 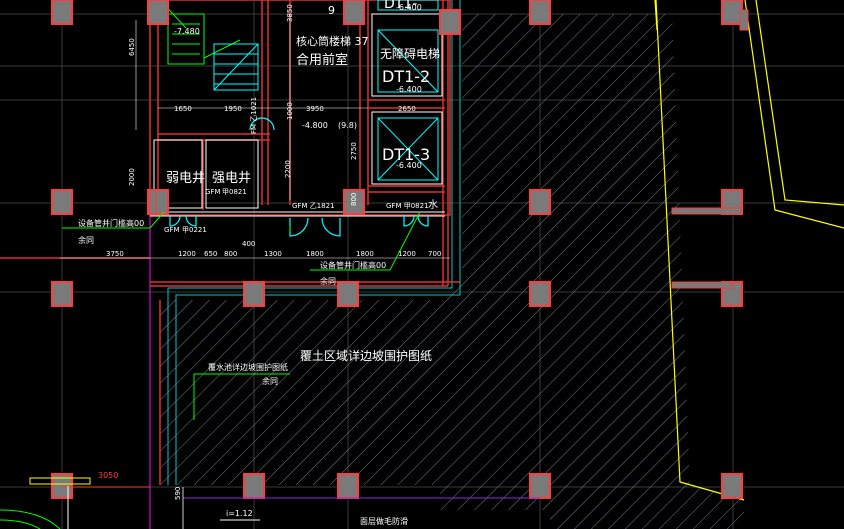 What do you see at coordinates (248, 244) in the screenshot?
I see `dim-row-400: 400` at bounding box center [248, 244].